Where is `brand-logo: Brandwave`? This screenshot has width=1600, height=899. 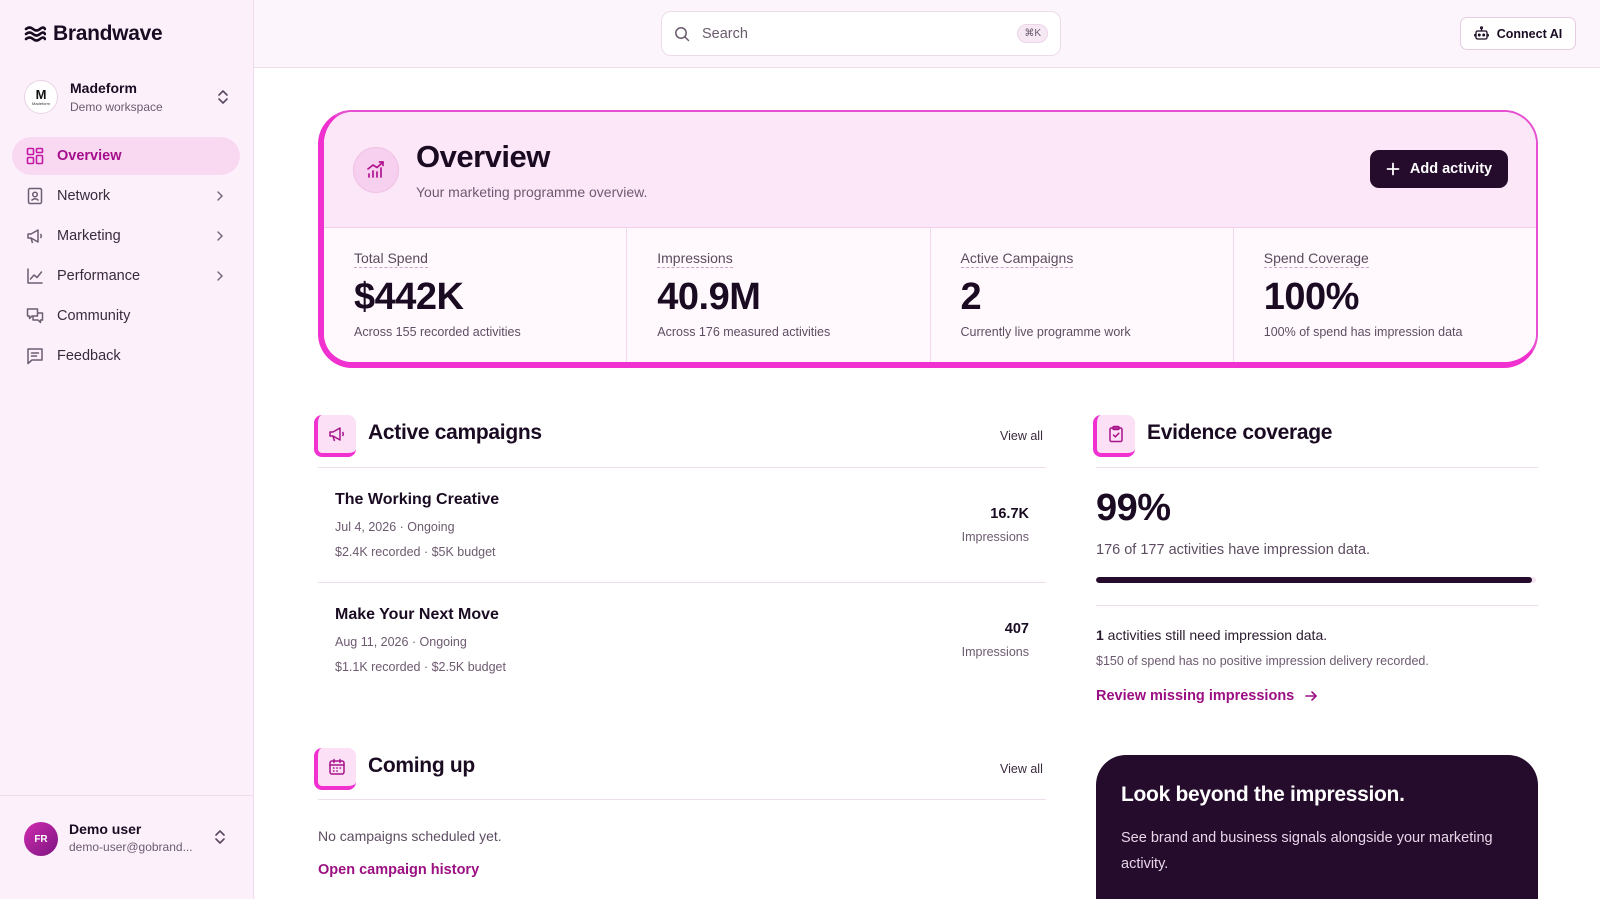 brand-logo: Brandwave is located at coordinates (93, 34).